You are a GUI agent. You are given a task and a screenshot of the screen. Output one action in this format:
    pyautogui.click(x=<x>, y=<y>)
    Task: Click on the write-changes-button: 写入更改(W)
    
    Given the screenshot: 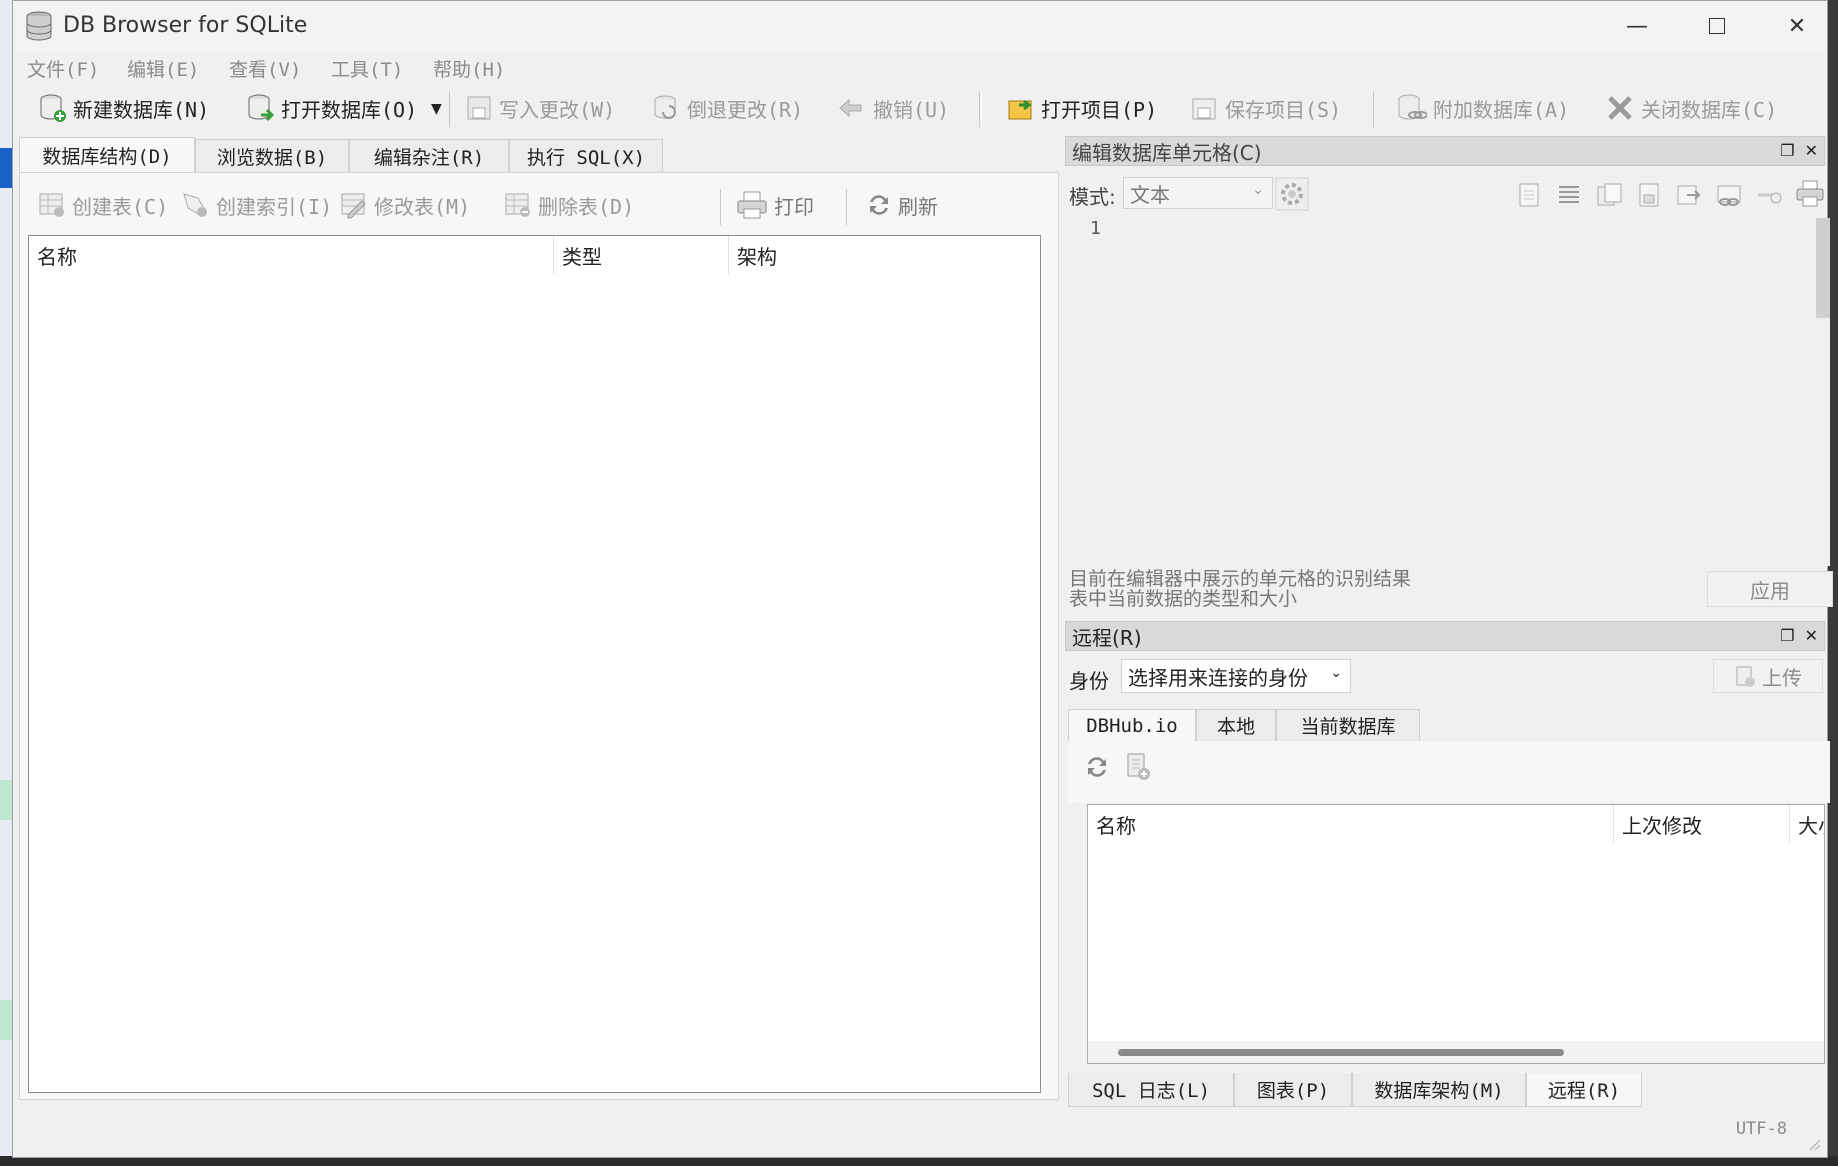 What is the action you would take?
    pyautogui.click(x=540, y=108)
    